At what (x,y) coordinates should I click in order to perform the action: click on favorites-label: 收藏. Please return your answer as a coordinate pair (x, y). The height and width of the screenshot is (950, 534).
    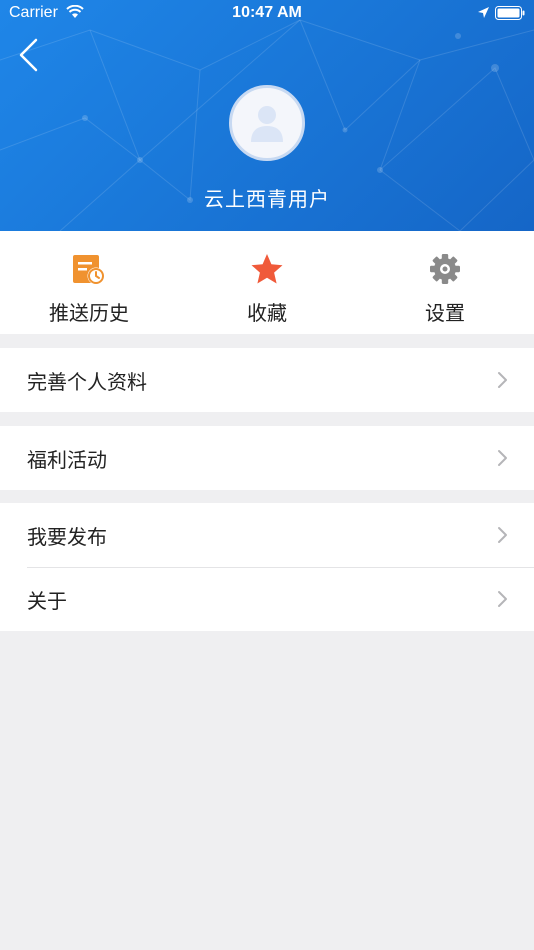
    Looking at the image, I should click on (267, 313).